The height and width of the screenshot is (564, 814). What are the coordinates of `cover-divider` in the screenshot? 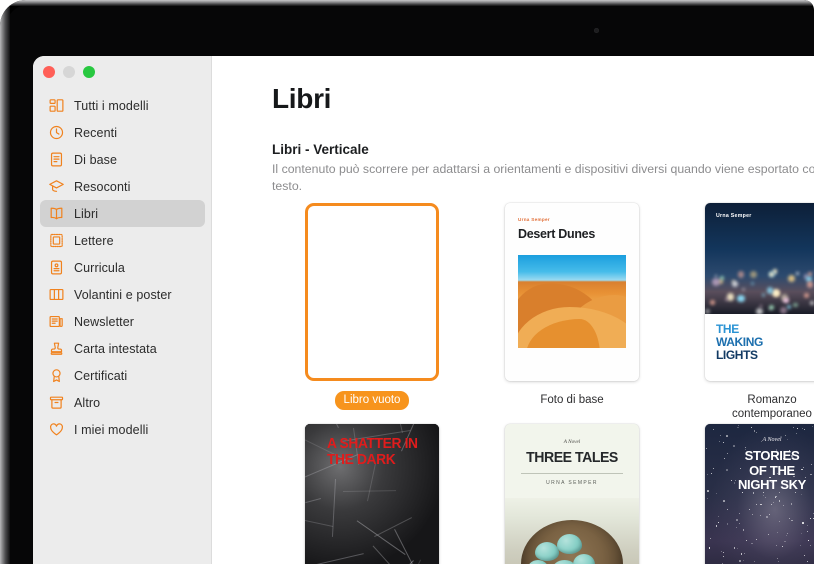 It's located at (572, 473).